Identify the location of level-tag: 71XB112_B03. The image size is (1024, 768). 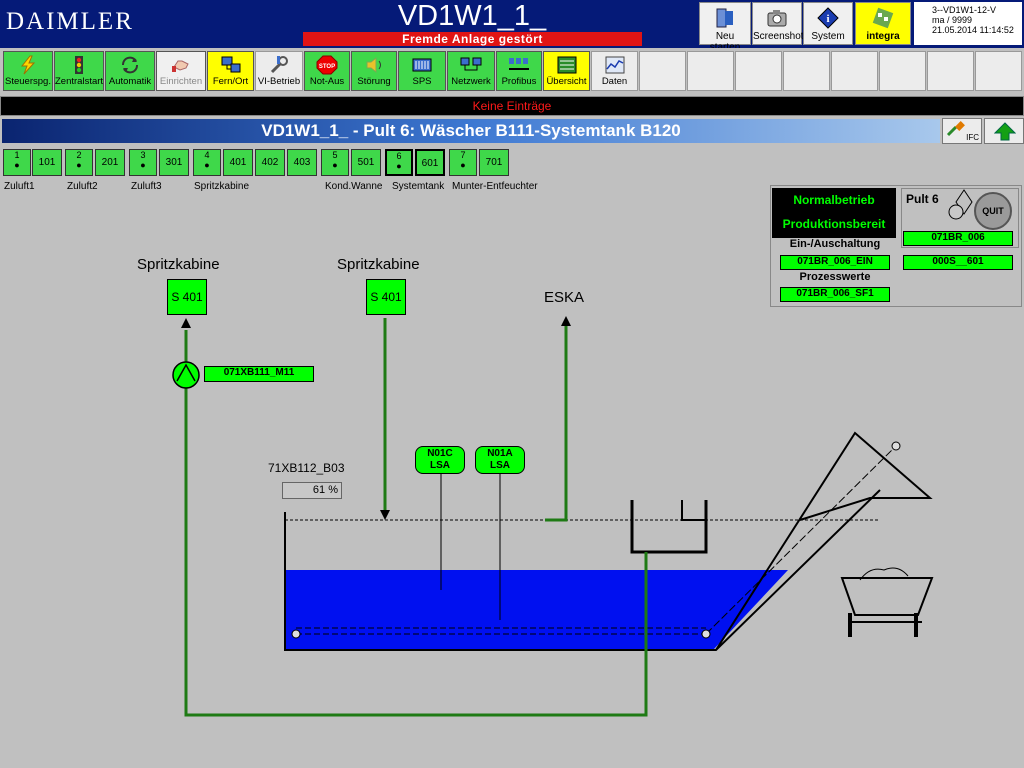
(306, 468).